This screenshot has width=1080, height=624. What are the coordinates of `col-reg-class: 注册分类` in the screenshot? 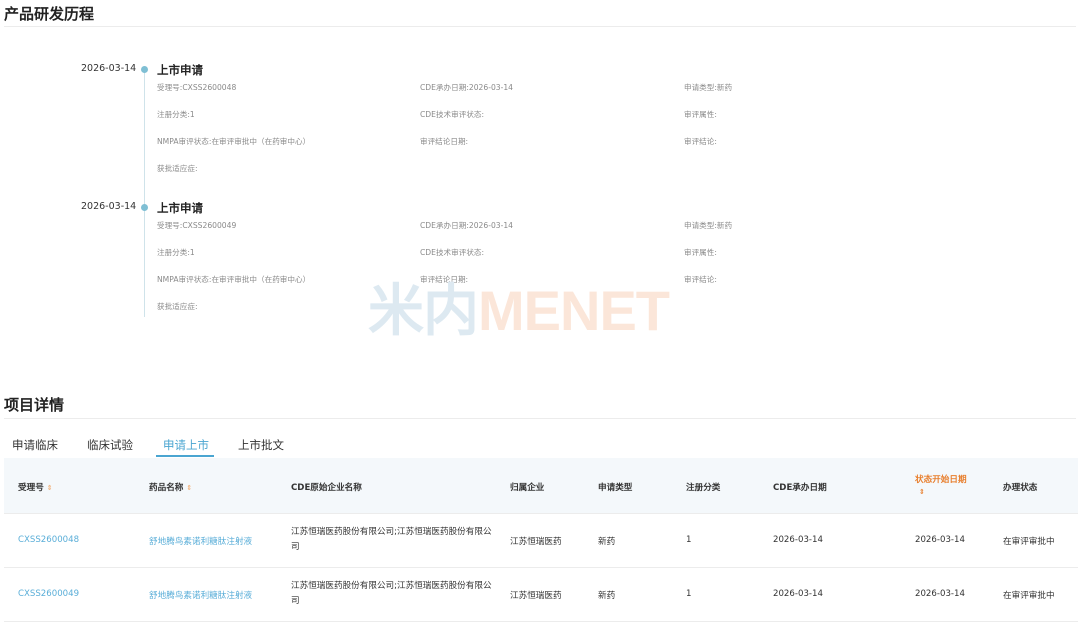 It's located at (703, 488).